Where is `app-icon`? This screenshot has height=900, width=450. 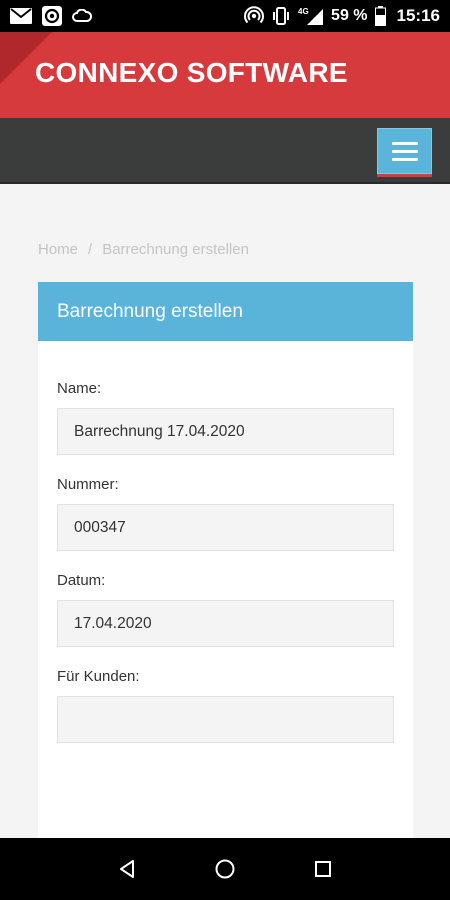
app-icon is located at coordinates (52, 16).